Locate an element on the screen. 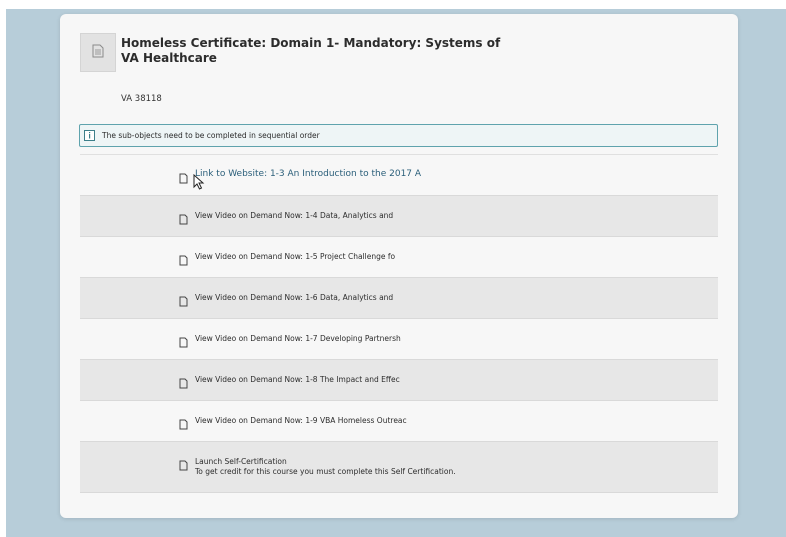 Image resolution: width=786 pixels, height=537 pixels. mouse-cursor-icon is located at coordinates (199, 182).